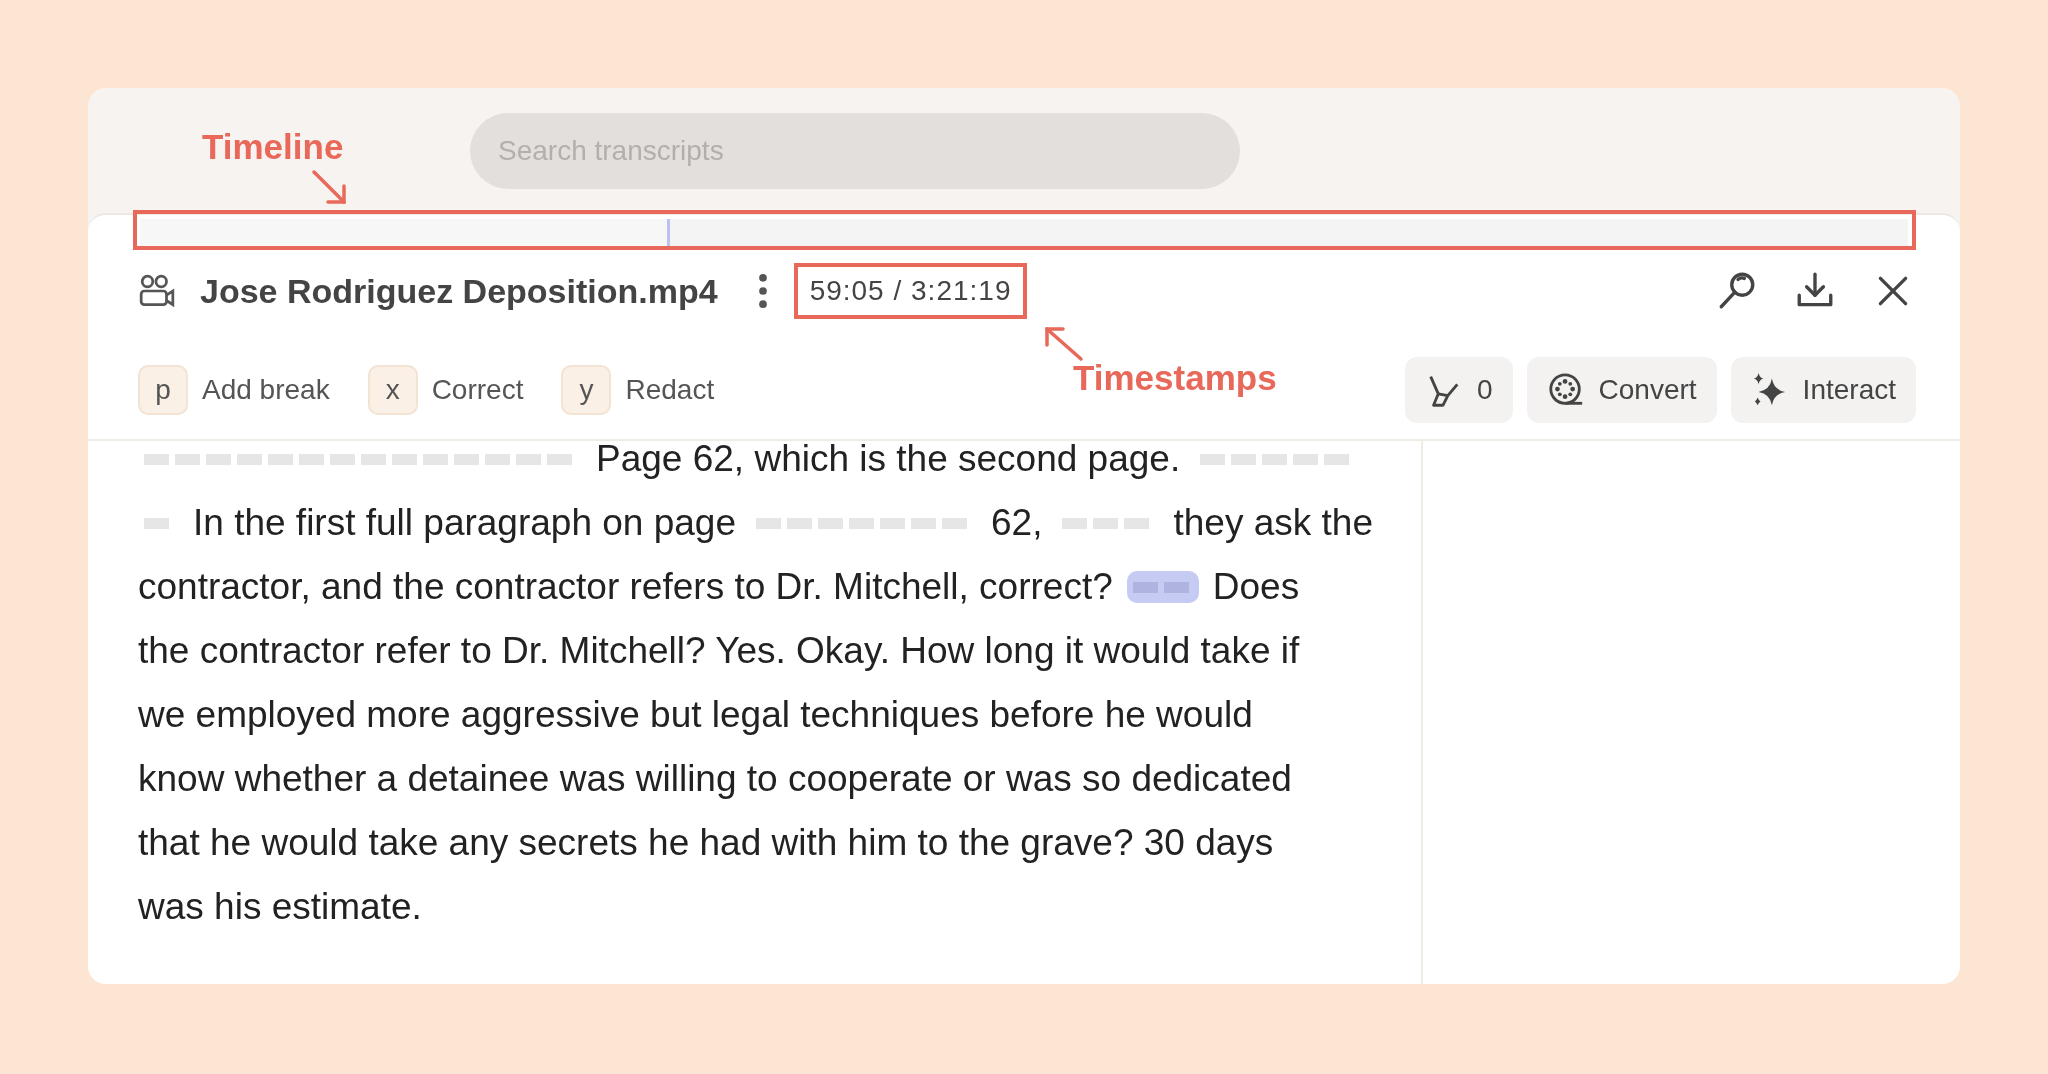 The image size is (2048, 1074). What do you see at coordinates (586, 390) in the screenshot?
I see `shortcut-key: y` at bounding box center [586, 390].